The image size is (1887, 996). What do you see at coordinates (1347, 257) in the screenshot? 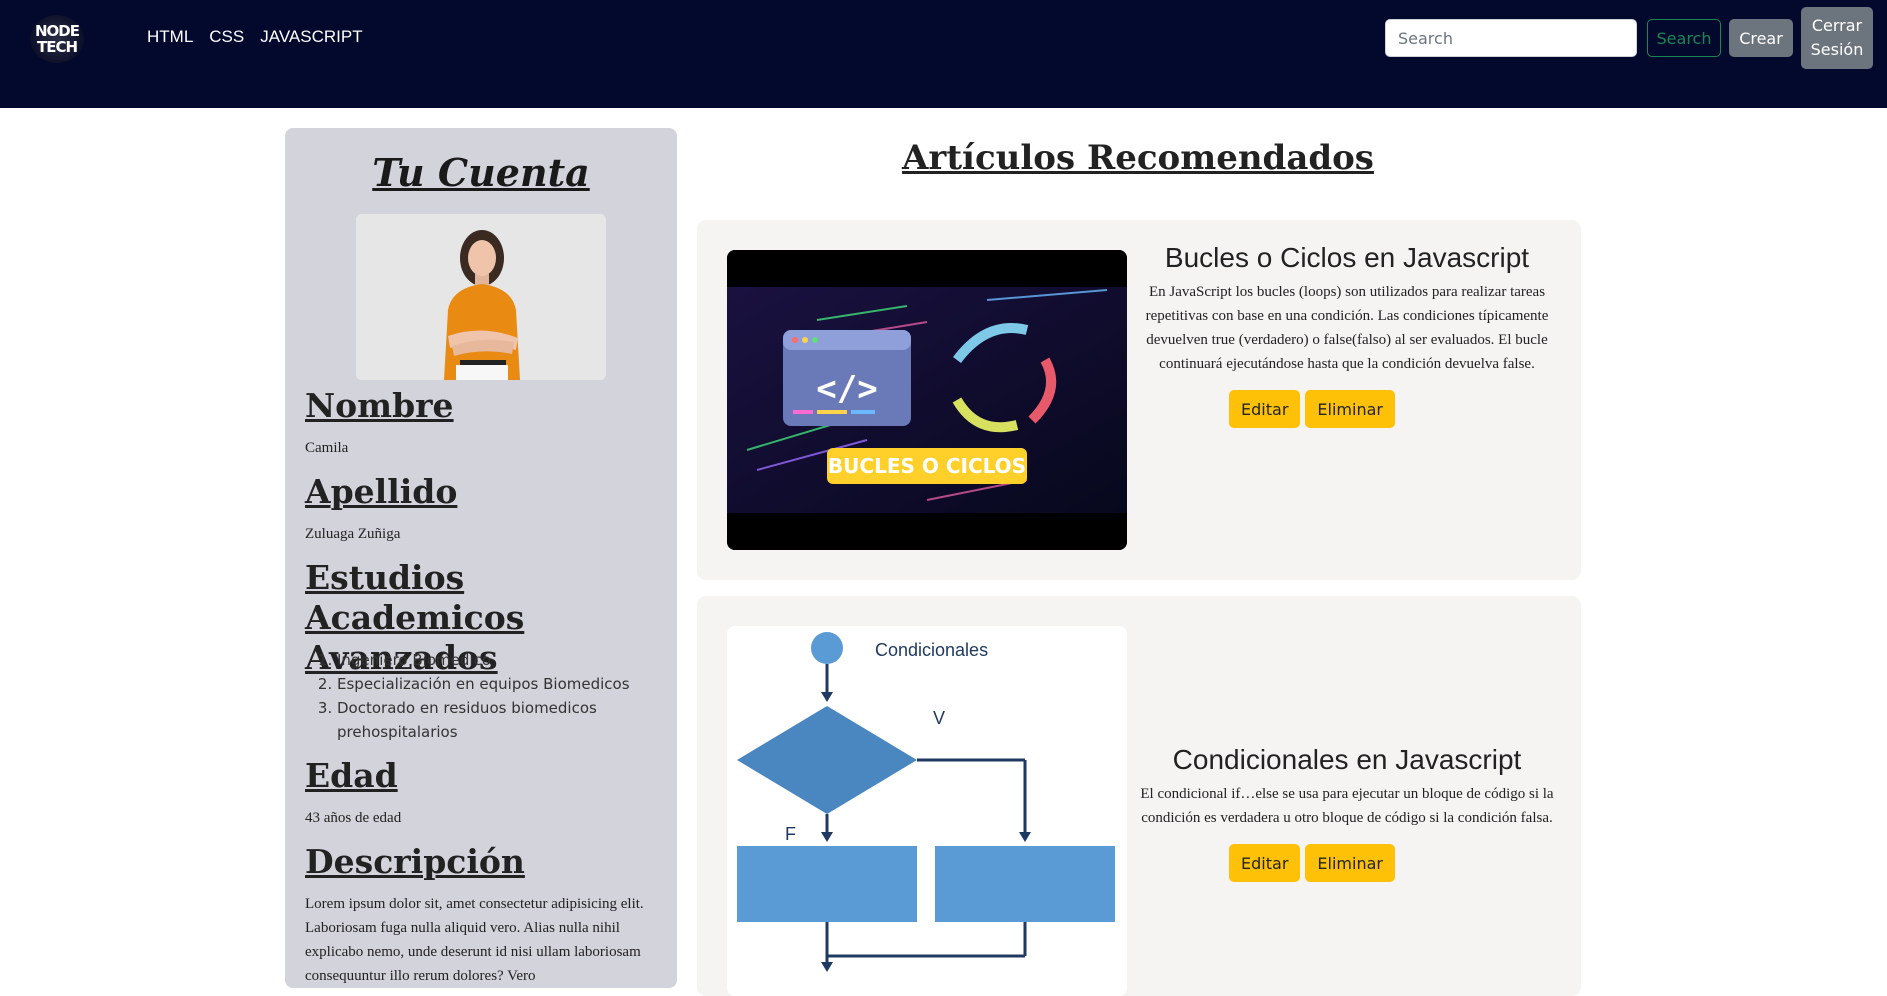
I see `article-title: Bucles o Ciclos en Javascript` at bounding box center [1347, 257].